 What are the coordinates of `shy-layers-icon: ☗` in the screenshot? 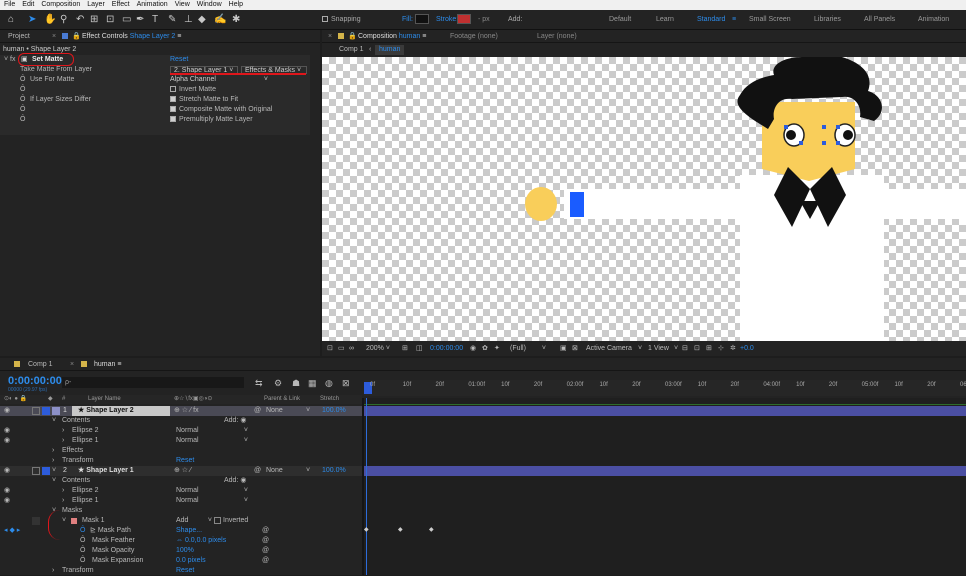 It's located at (296, 383).